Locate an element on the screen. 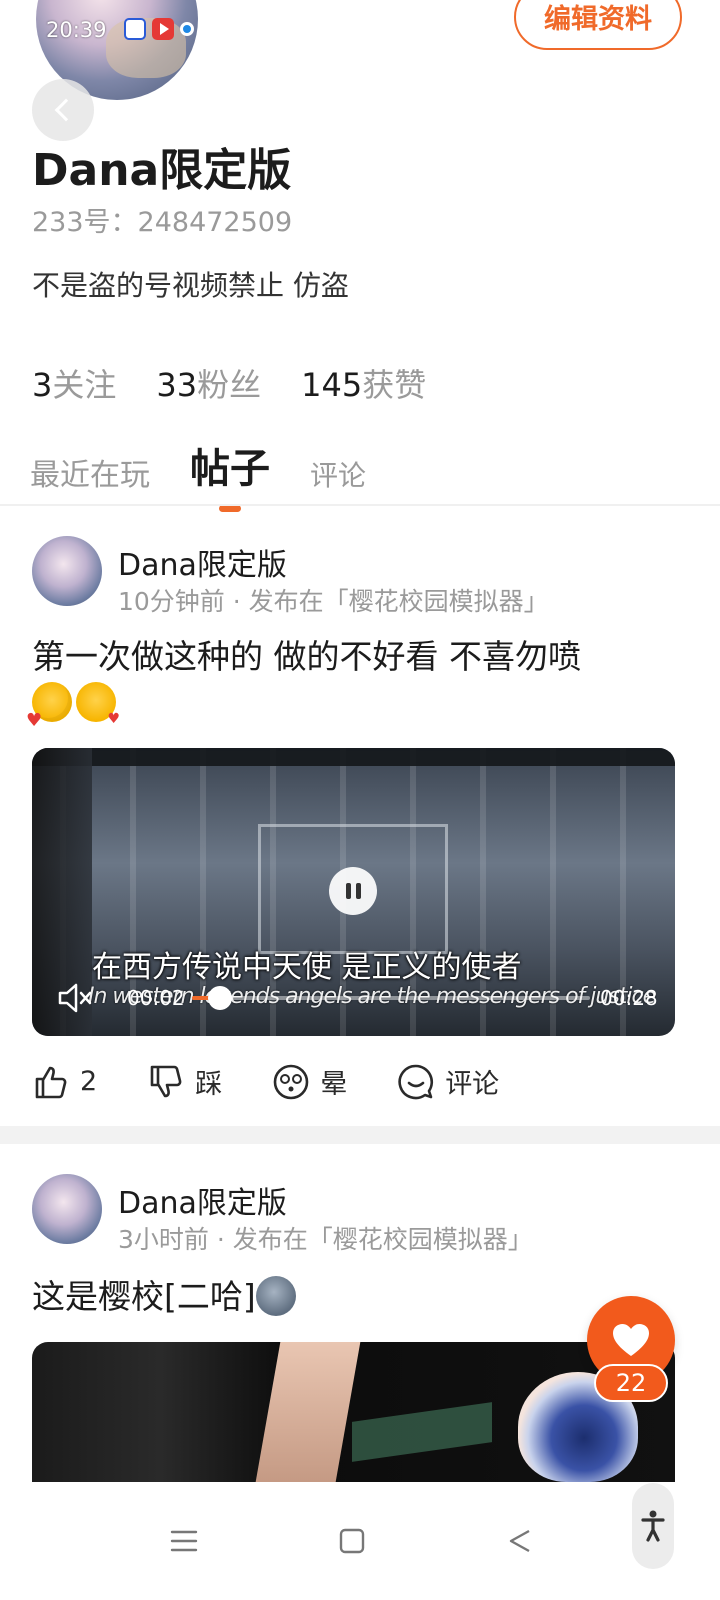 This screenshot has height=1600, width=720. like-count: 2 is located at coordinates (89, 1081).